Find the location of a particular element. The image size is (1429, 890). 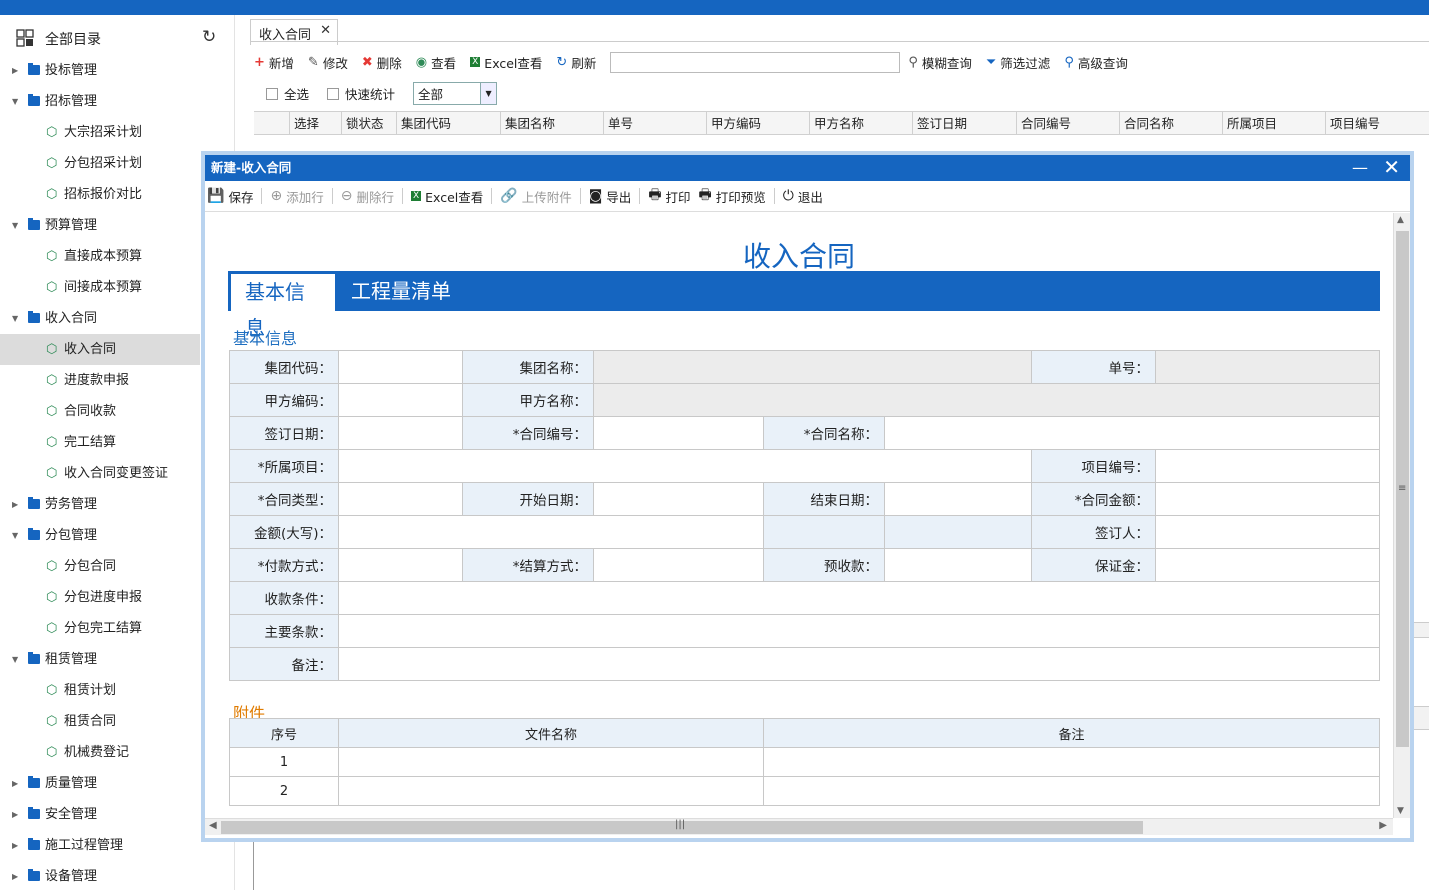

upload-attachment-button: 🔗 上传附件 is located at coordinates (535, 196).